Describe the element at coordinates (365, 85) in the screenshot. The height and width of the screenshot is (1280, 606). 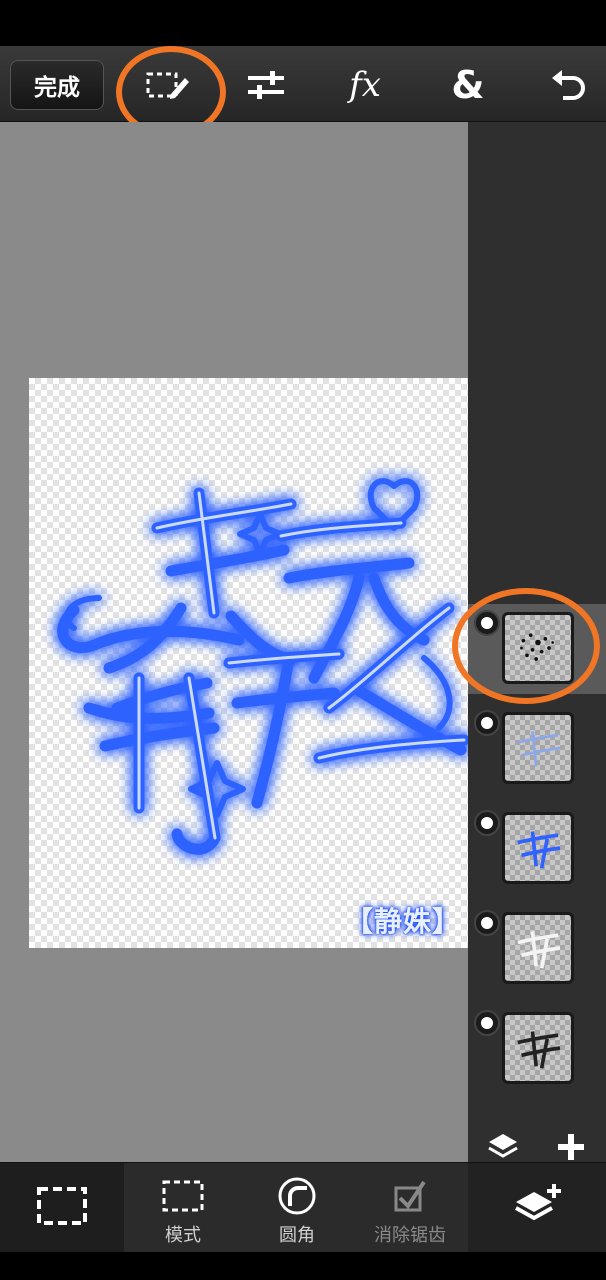
I see `fx-icon: fx` at that location.